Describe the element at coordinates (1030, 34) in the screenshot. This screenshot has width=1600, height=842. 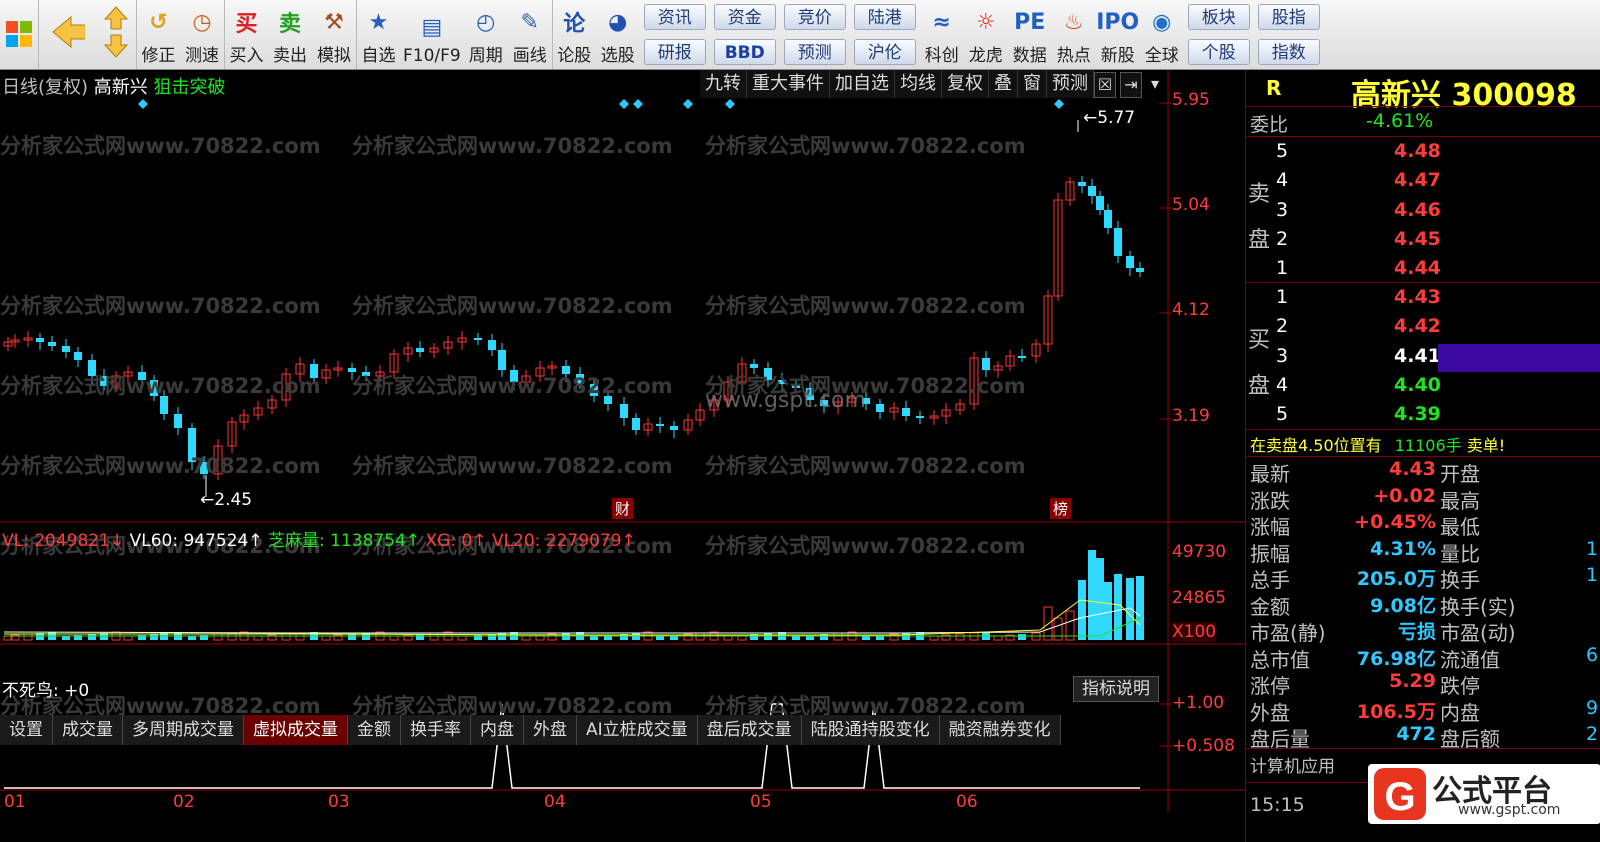
I see `toolbar-button-pe: PE 数据` at that location.